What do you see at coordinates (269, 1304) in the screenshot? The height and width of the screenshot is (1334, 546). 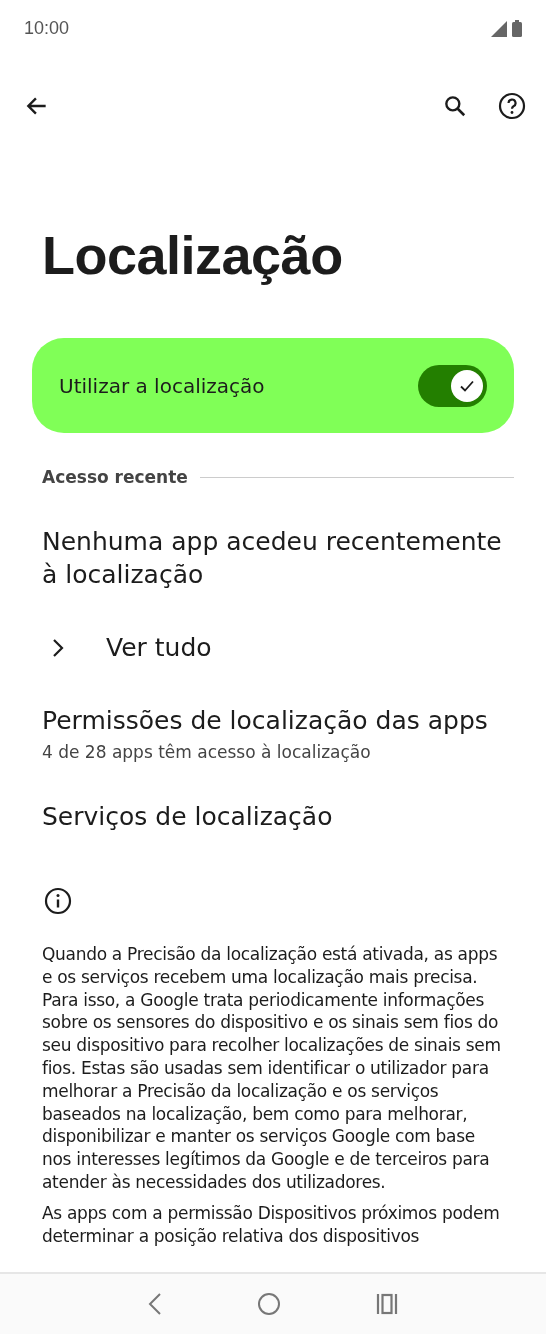 I see `home-nav-icon` at bounding box center [269, 1304].